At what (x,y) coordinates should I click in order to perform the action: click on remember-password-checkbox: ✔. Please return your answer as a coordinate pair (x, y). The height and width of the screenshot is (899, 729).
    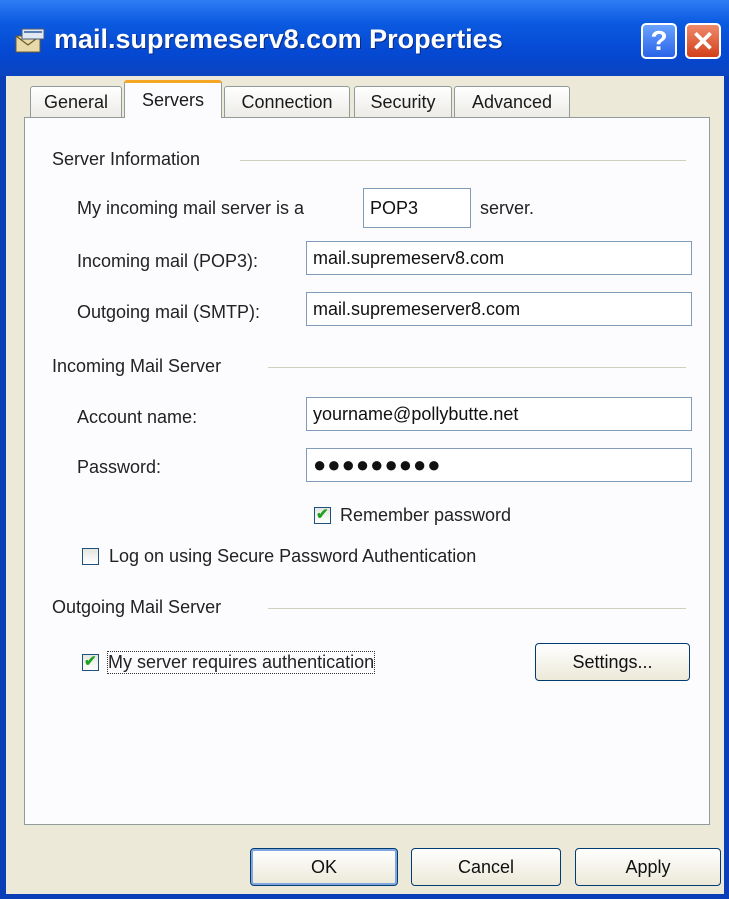
    Looking at the image, I should click on (322, 515).